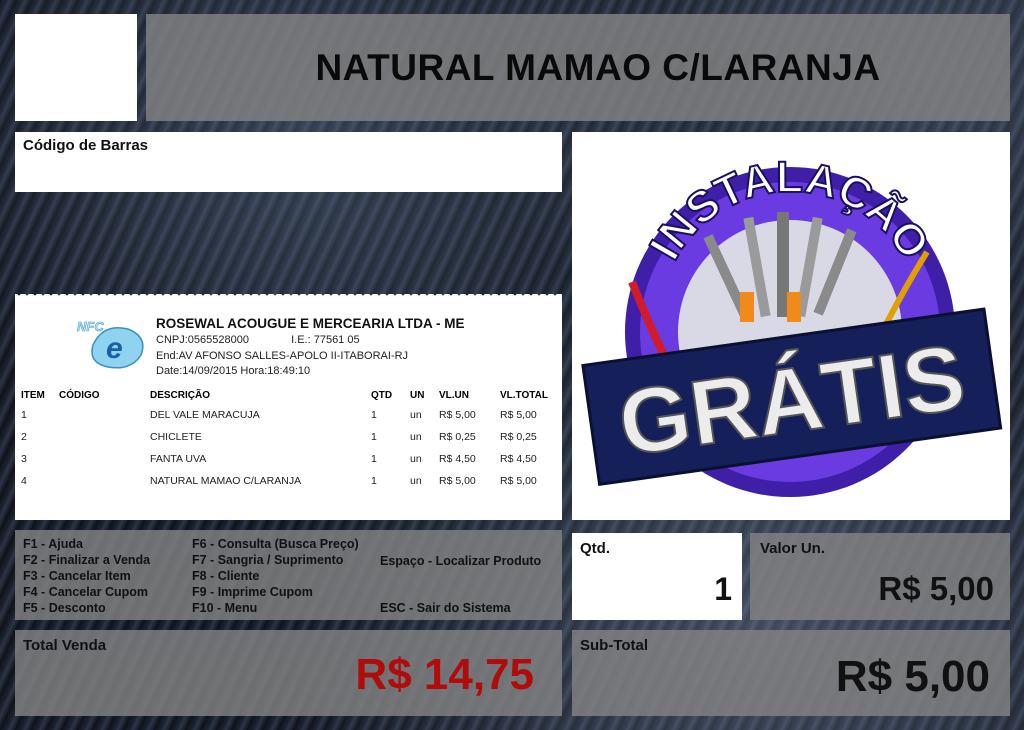 The height and width of the screenshot is (730, 1024). Describe the element at coordinates (258, 340) in the screenshot. I see `company-tax-ids: CNPJ:0565528000 I.E.: 77561 05` at that location.